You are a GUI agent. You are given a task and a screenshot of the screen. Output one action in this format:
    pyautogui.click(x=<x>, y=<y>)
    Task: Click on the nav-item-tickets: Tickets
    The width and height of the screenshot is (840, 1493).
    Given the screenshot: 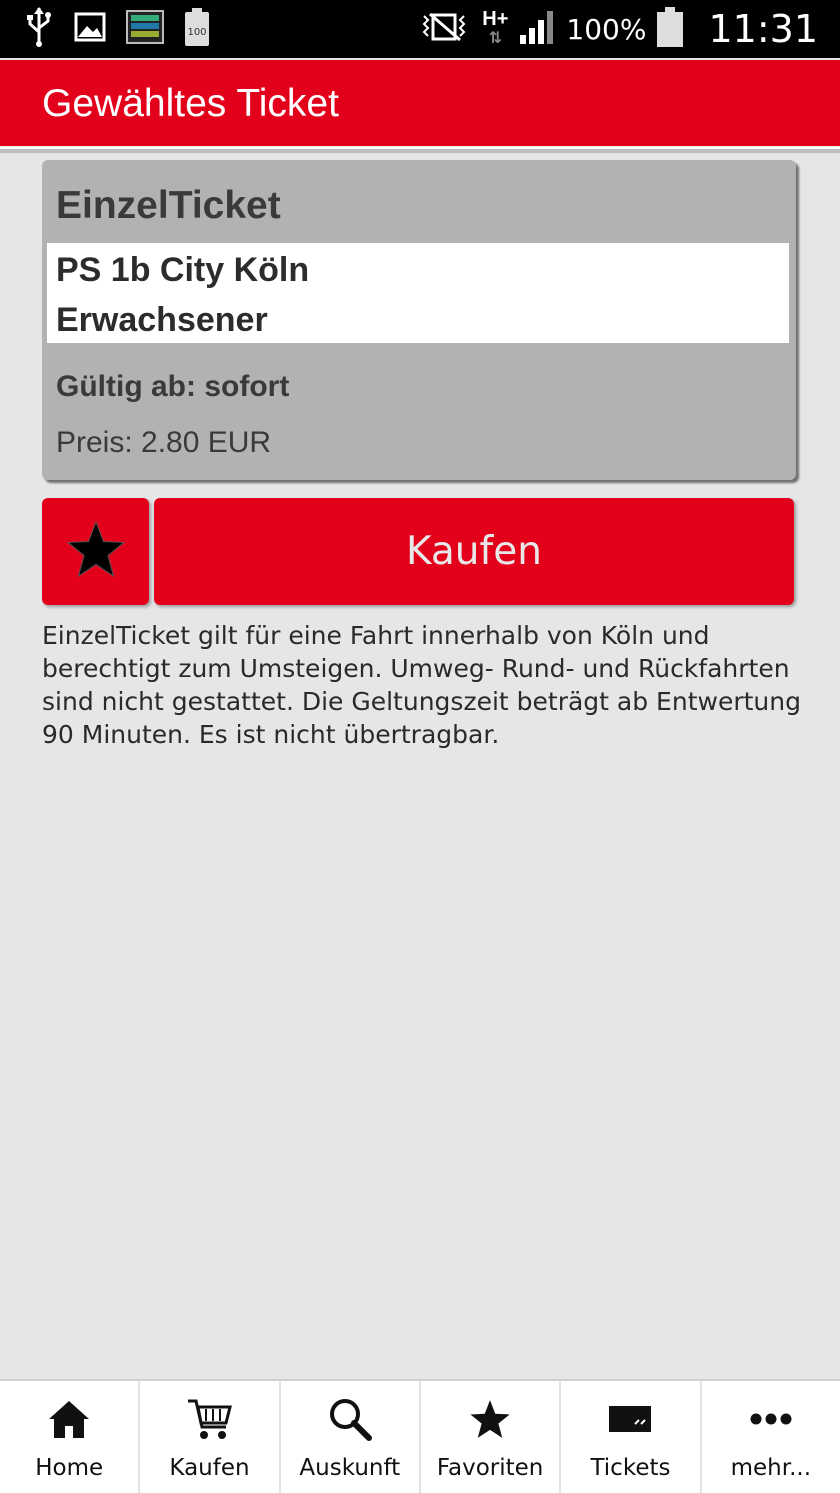 What is the action you would take?
    pyautogui.click(x=631, y=1437)
    